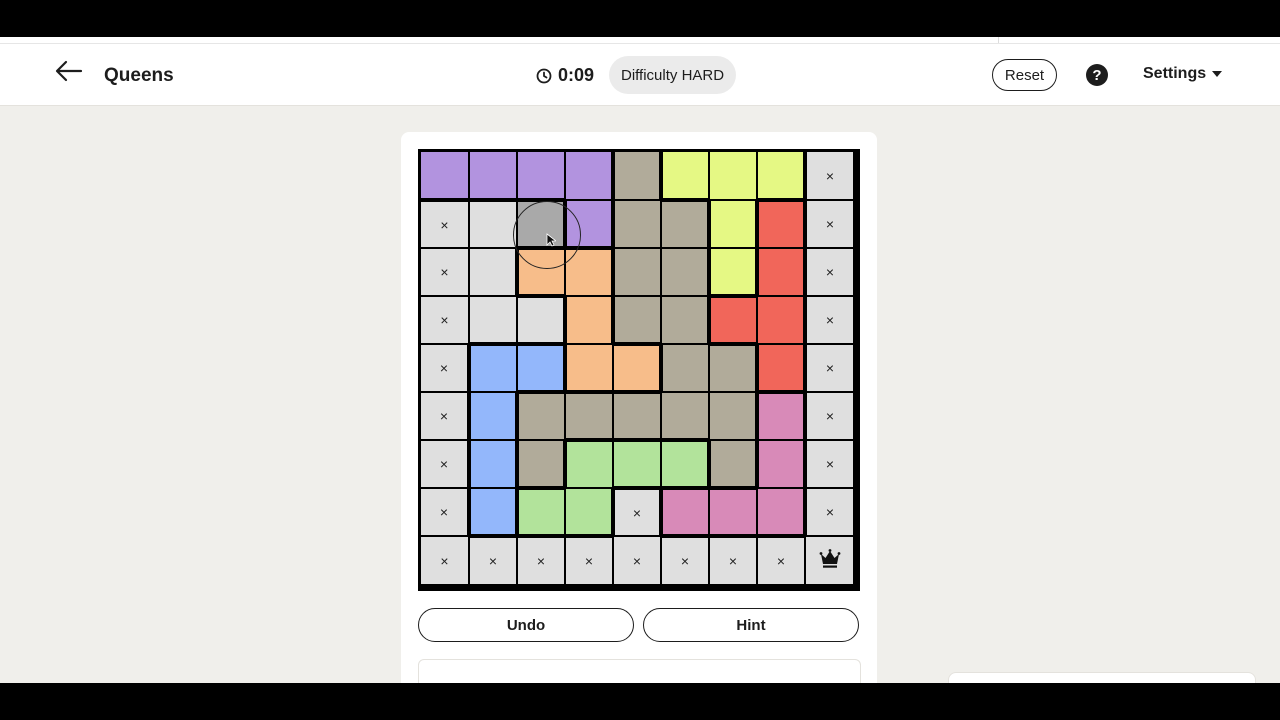  I want to click on board-cell-r8-c3, so click(541, 512).